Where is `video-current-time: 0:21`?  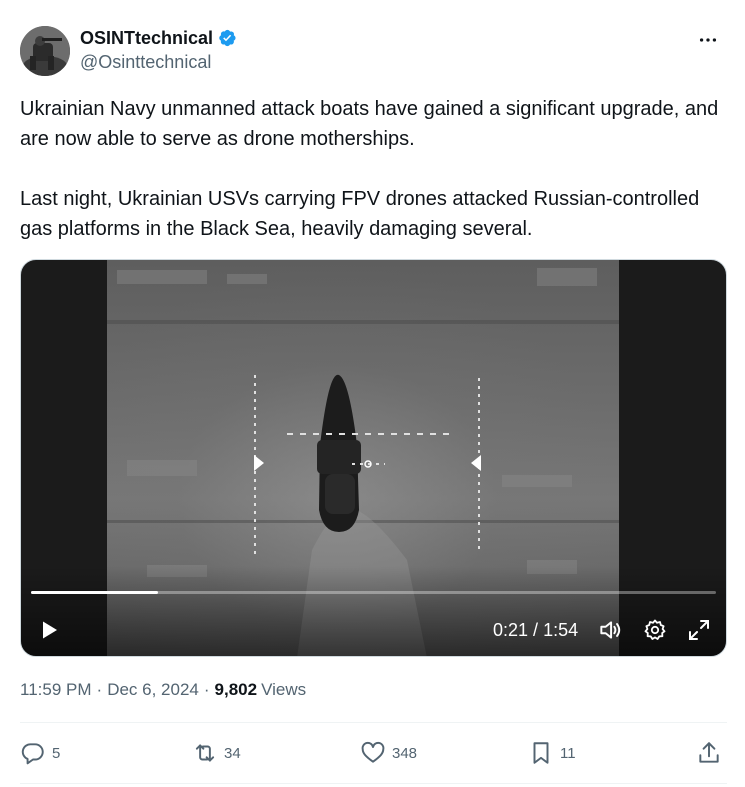 video-current-time: 0:21 is located at coordinates (511, 630).